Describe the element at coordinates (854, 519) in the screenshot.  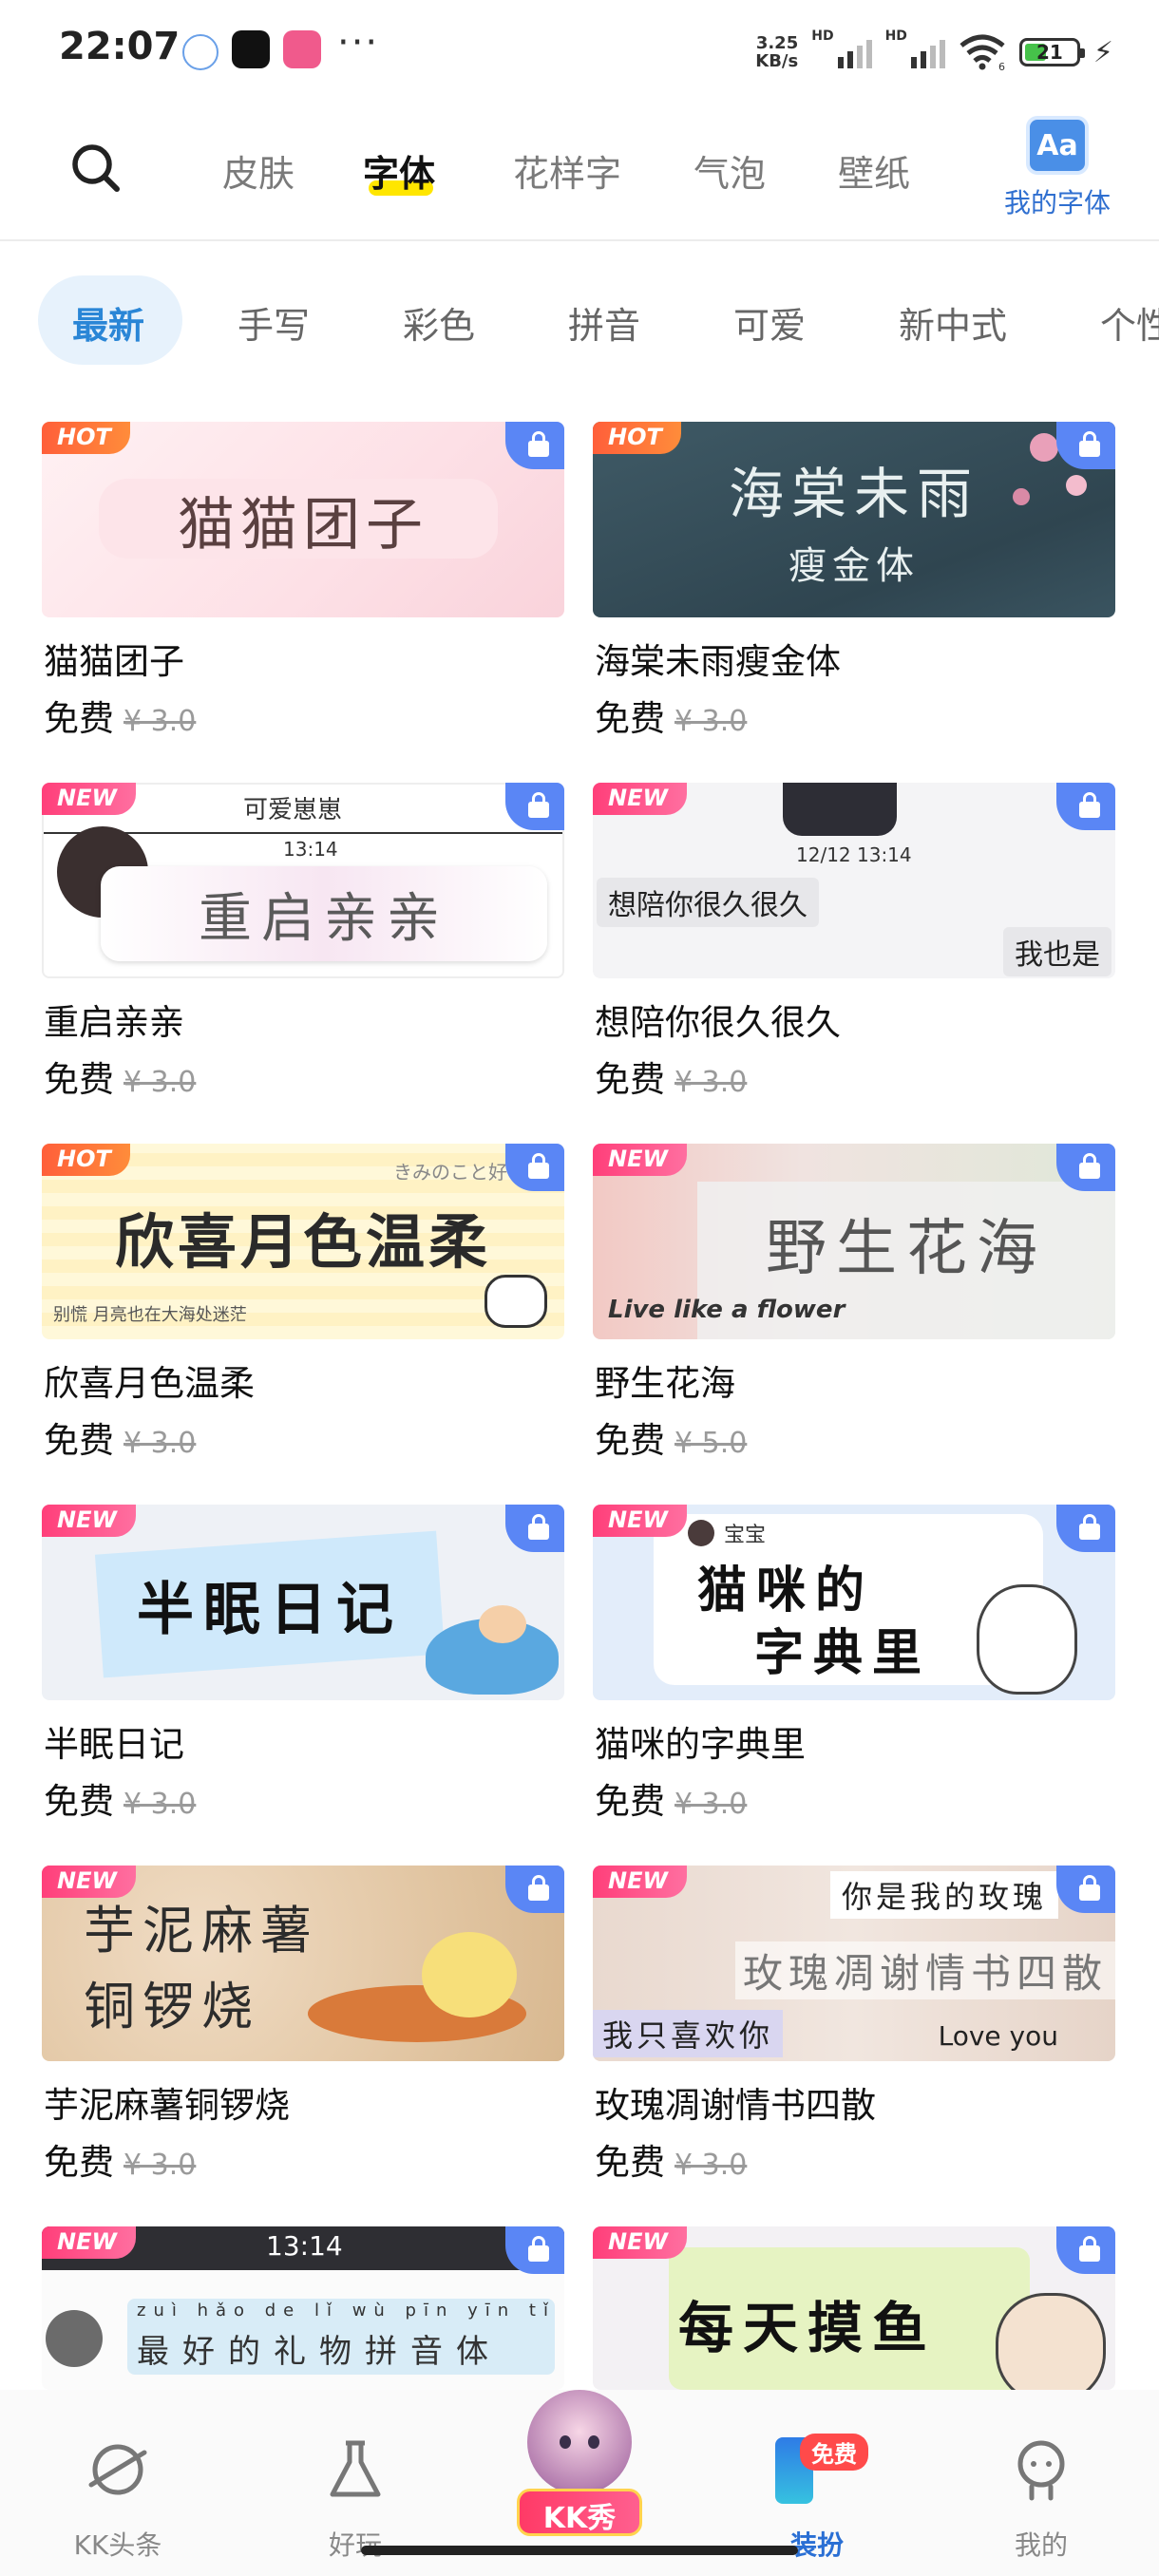
I see `font-preview: 海棠未雨 瘦金体` at that location.